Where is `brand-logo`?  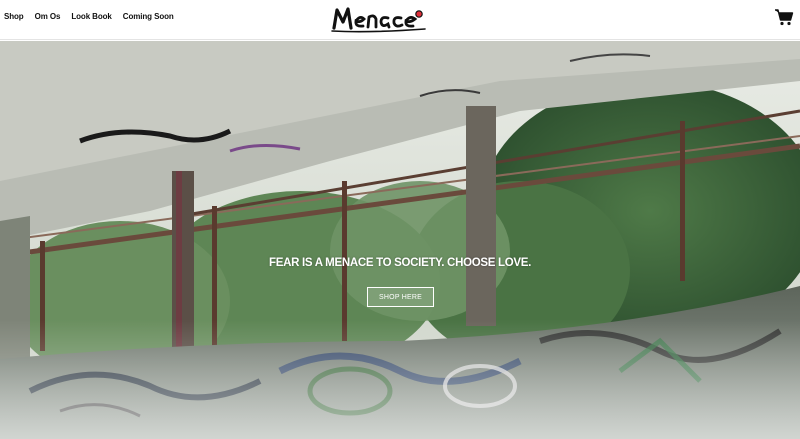
brand-logo is located at coordinates (380, 18).